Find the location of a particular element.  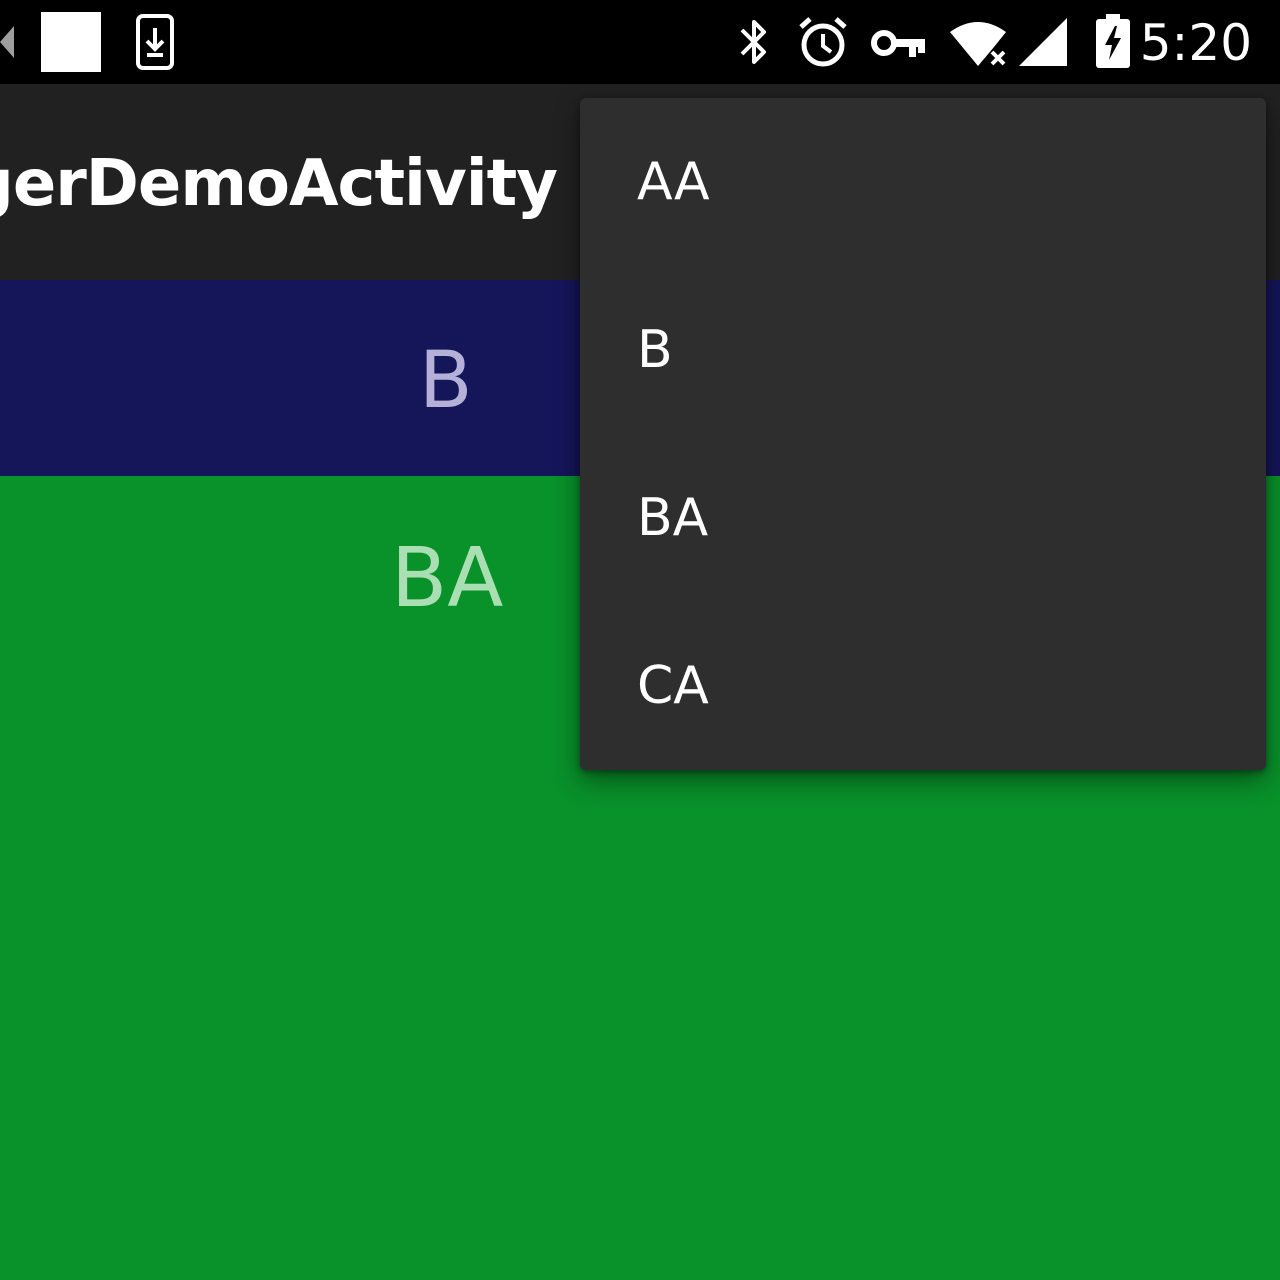

notification-square-icon is located at coordinates (71, 42).